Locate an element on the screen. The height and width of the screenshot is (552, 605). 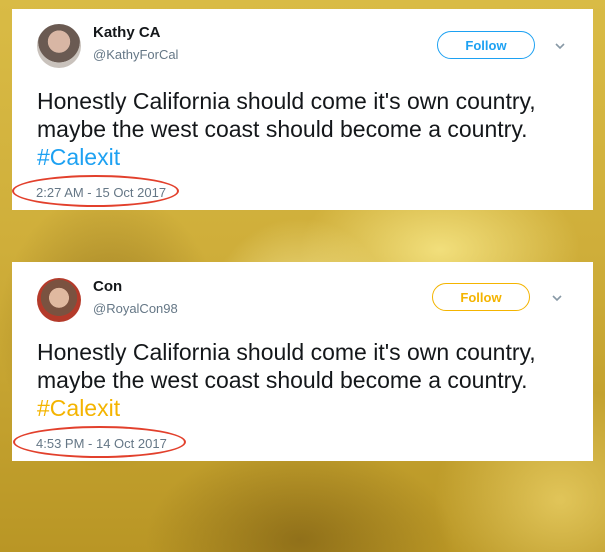
display-name: Kathy CA is located at coordinates (127, 32).